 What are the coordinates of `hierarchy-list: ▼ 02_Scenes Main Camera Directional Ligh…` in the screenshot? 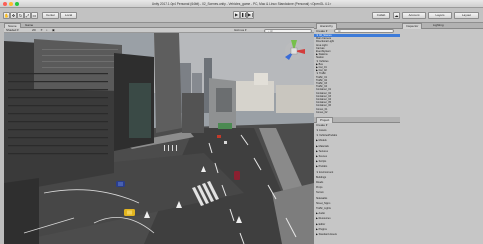 It's located at (357, 75).